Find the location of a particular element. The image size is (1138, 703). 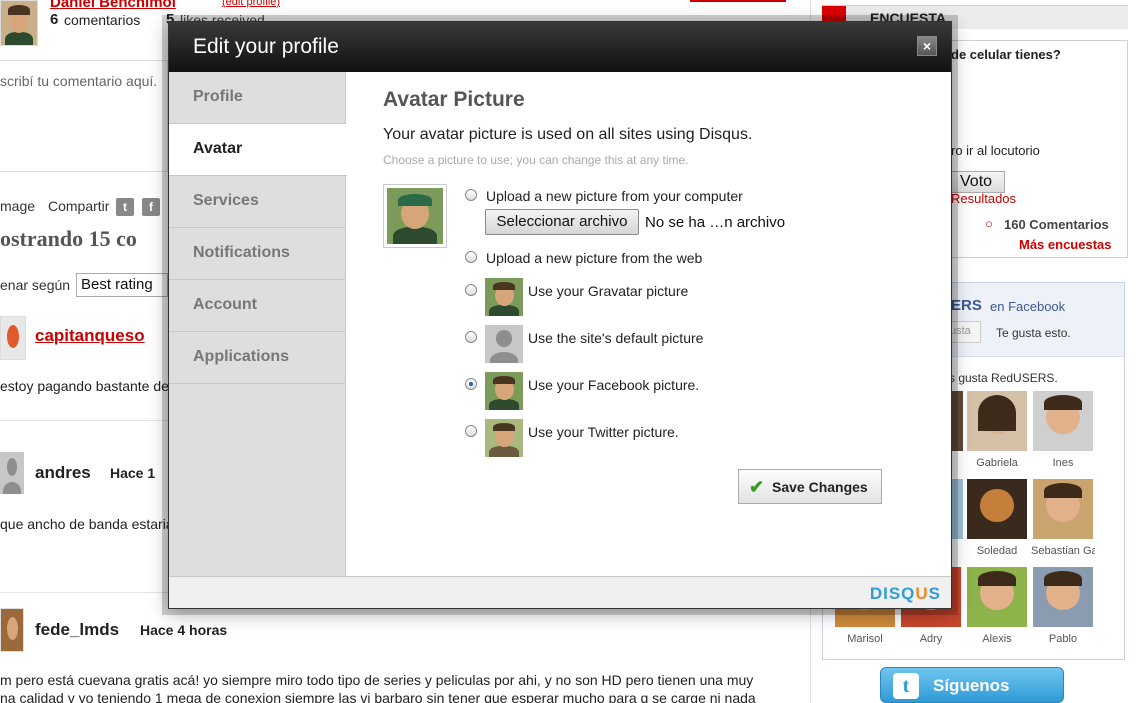

nav-item-services: Services is located at coordinates (257, 202).